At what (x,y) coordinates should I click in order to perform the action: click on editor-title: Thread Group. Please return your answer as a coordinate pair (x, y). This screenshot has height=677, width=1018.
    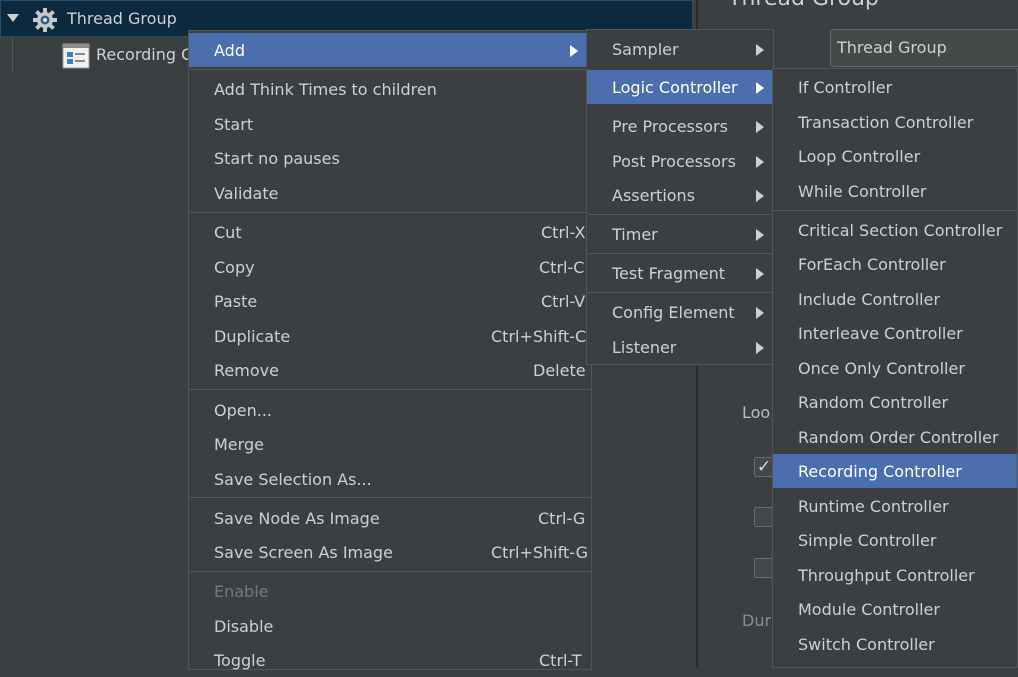
    Looking at the image, I should click on (803, 5).